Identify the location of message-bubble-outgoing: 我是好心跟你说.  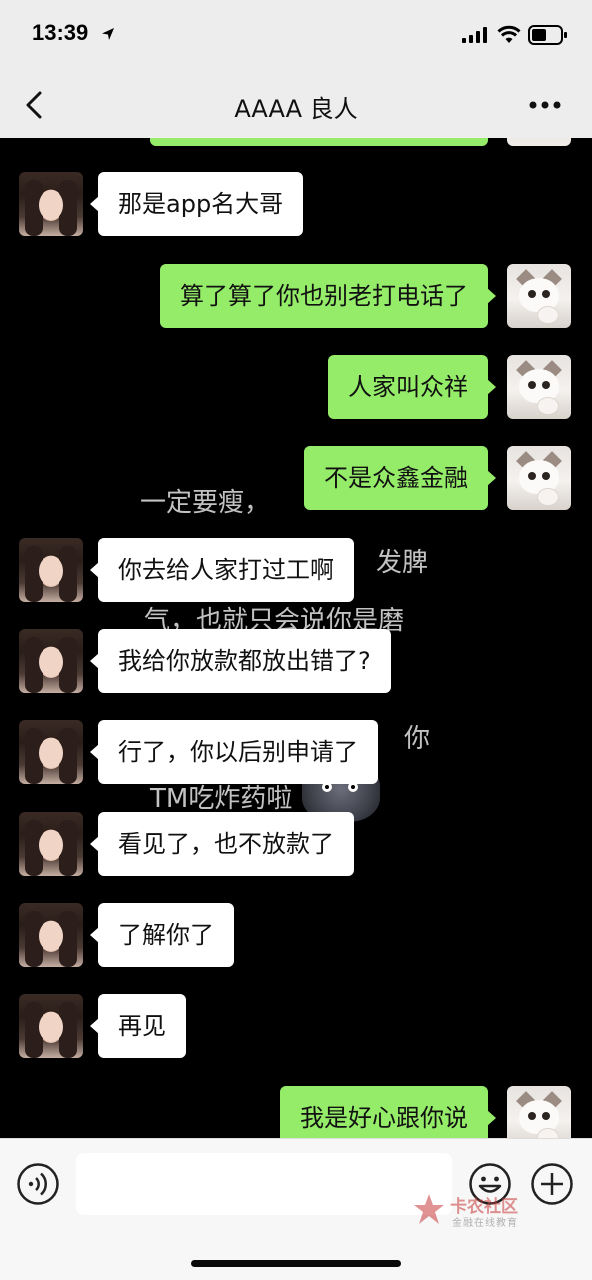
(388, 1112).